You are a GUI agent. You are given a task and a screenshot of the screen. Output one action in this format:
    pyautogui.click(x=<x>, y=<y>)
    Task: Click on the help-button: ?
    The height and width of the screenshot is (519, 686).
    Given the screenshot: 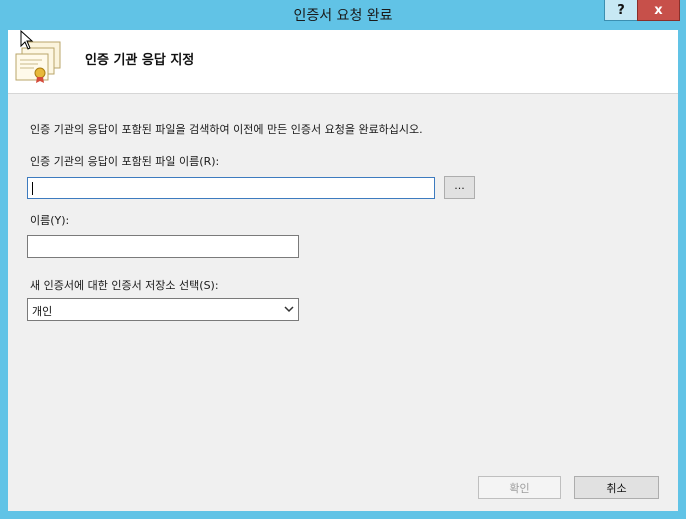 What is the action you would take?
    pyautogui.click(x=621, y=10)
    